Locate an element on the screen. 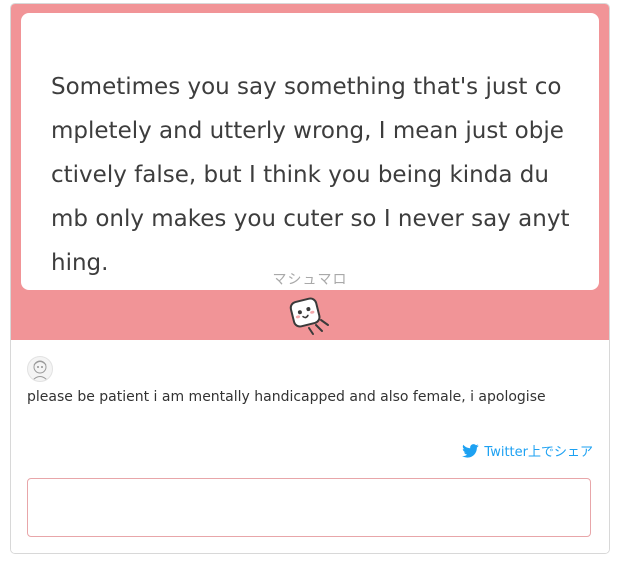 This screenshot has height=564, width=617. marshmallow-mascot-icon is located at coordinates (310, 315).